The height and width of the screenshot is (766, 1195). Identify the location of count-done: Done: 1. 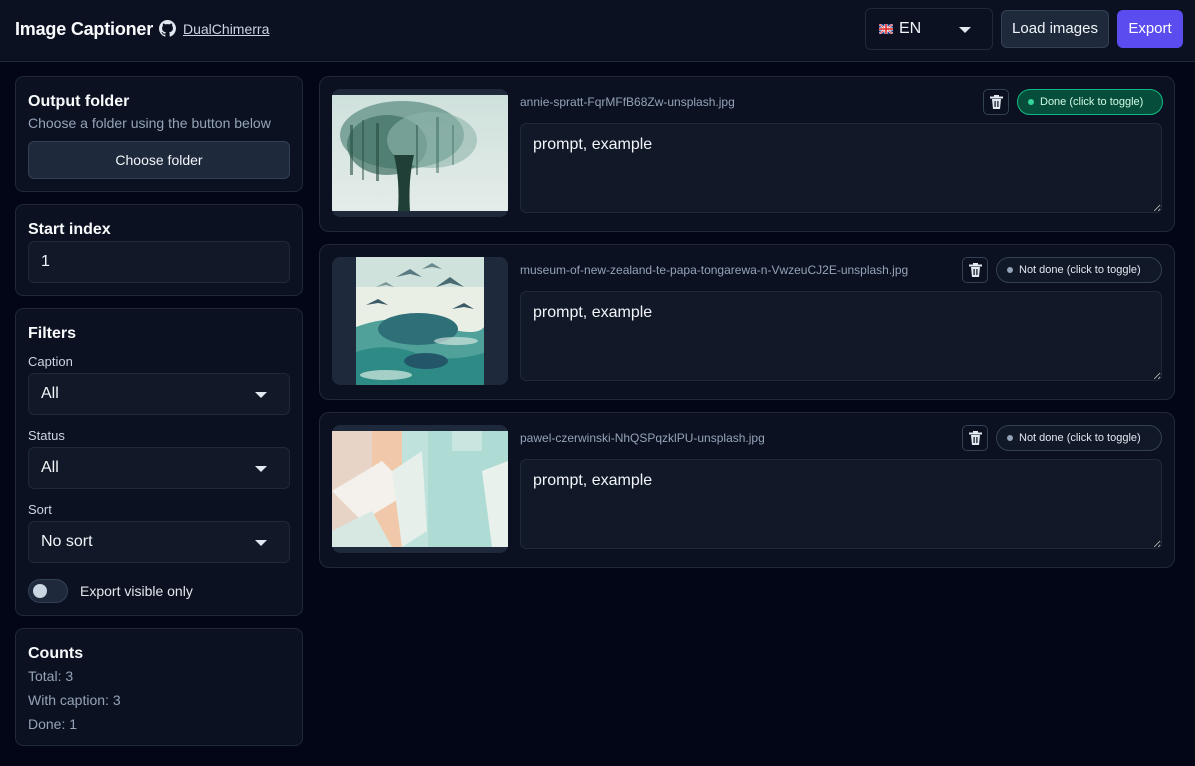
(53, 724).